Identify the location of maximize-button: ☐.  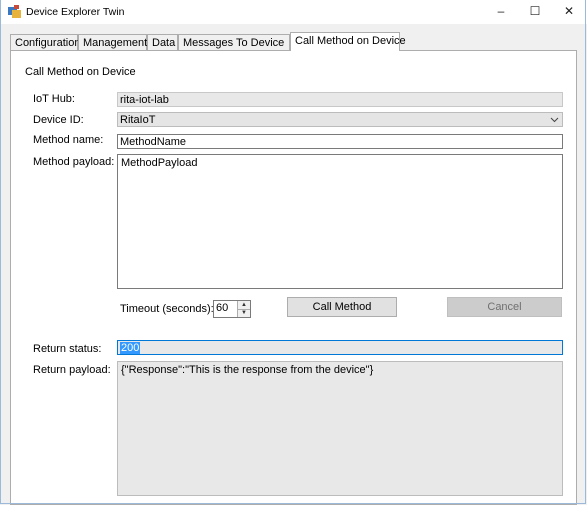
(535, 12).